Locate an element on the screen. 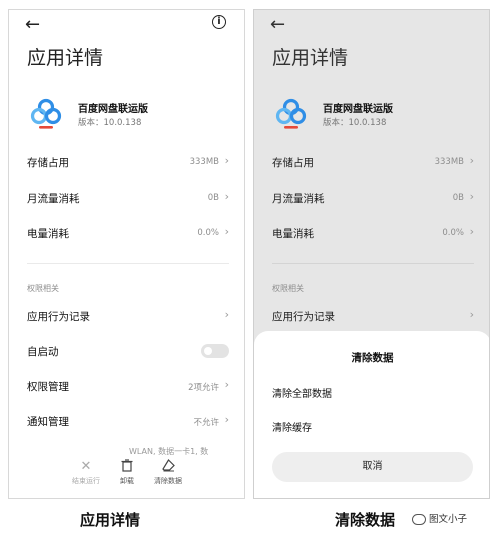  toggle-knob is located at coordinates (208, 351).